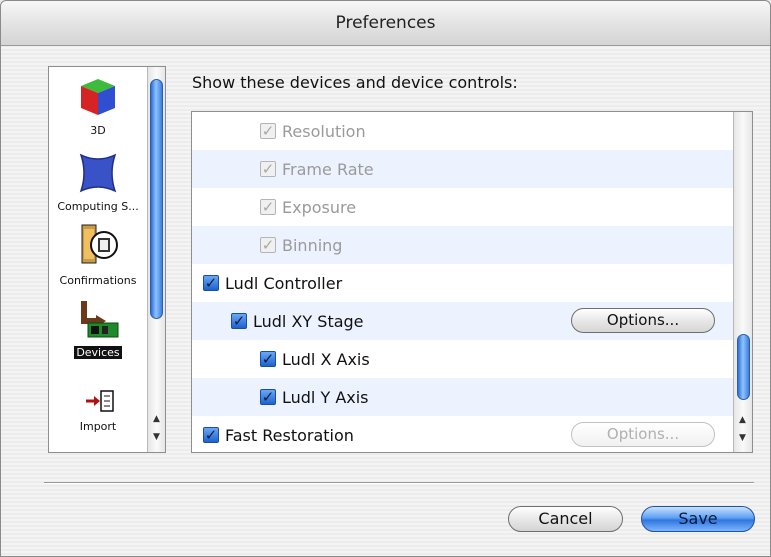 The width and height of the screenshot is (771, 557). What do you see at coordinates (99, 244) in the screenshot?
I see `confirmation-icon` at bounding box center [99, 244].